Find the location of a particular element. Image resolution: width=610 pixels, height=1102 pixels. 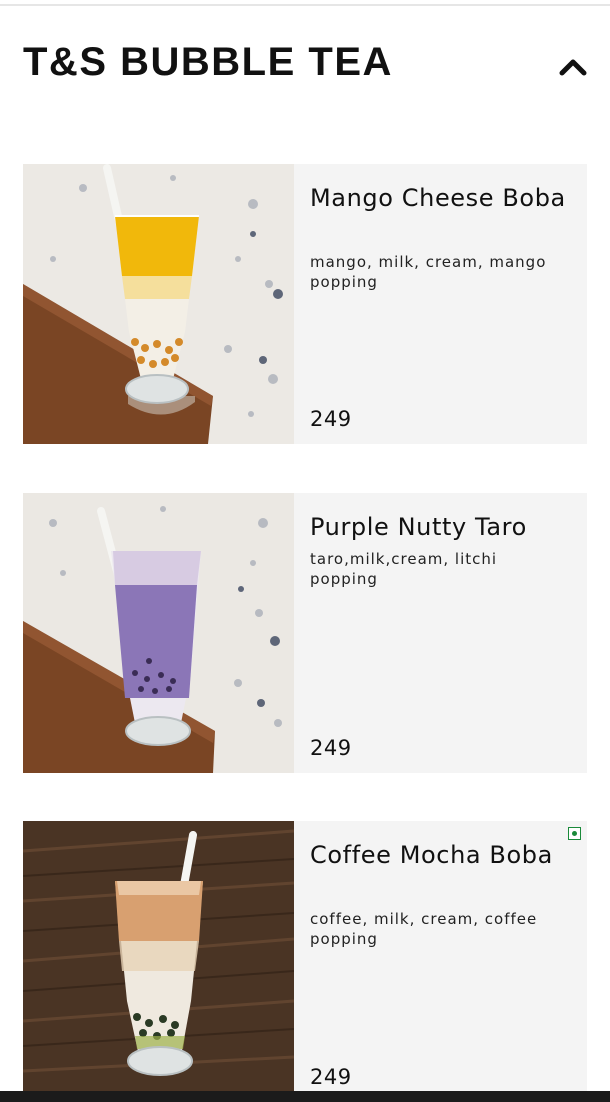

coffee-boba-drink-photo is located at coordinates (158, 961).